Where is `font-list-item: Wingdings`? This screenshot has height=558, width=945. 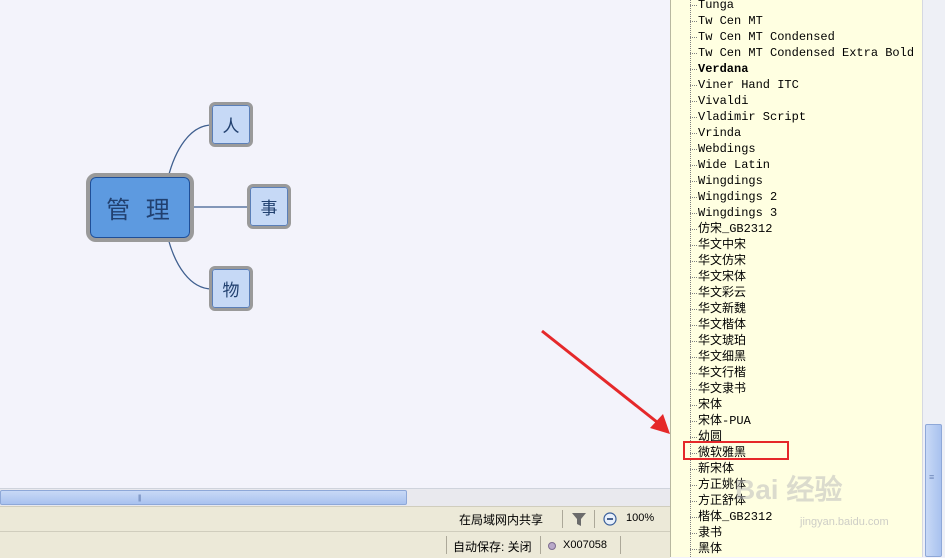 font-list-item: Wingdings is located at coordinates (726, 181).